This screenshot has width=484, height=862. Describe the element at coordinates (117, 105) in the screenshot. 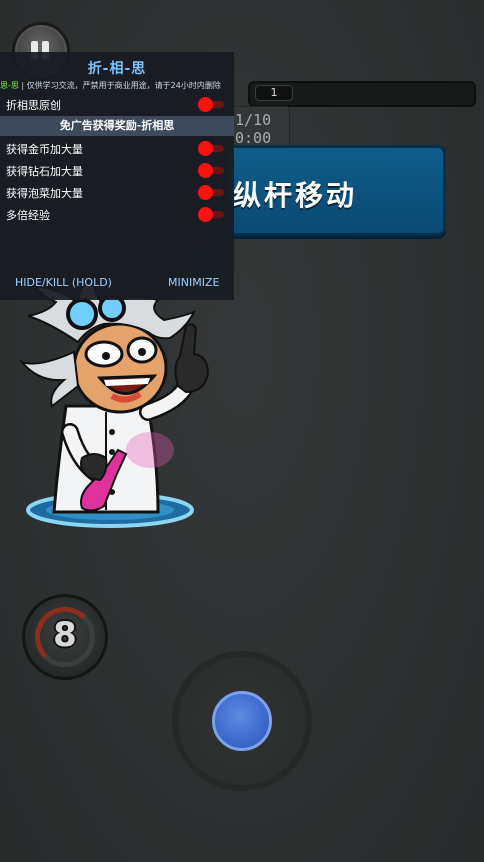

I see `menu-row-original: 折相思原创` at that location.